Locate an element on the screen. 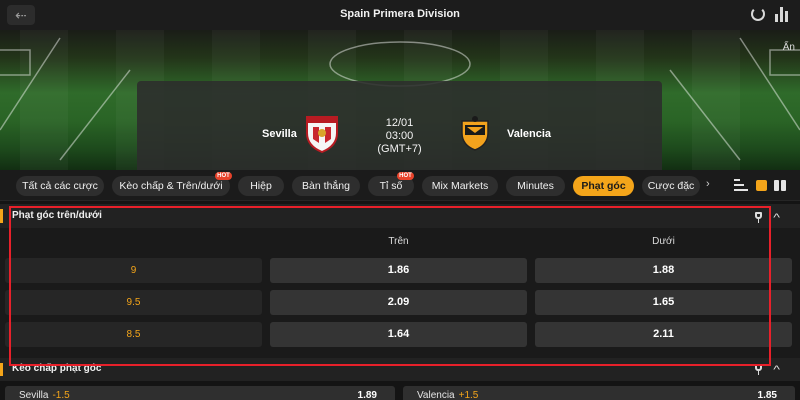  line-value: 8.5 is located at coordinates (133, 334).